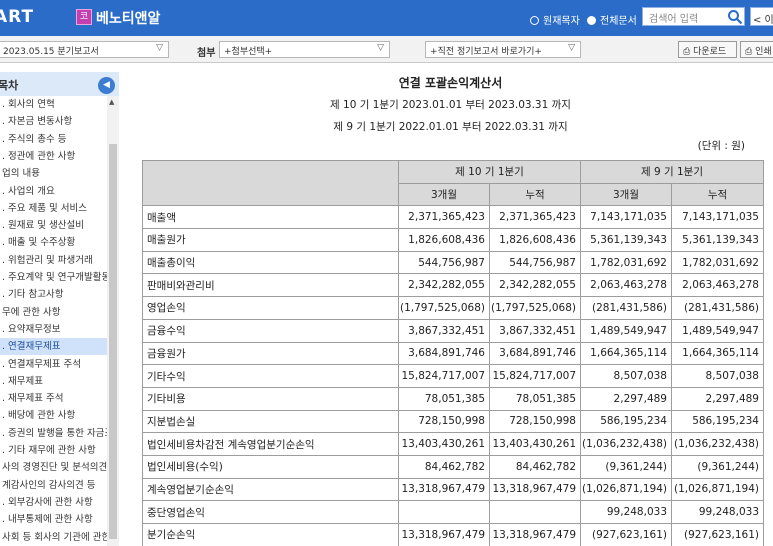  What do you see at coordinates (304, 49) in the screenshot?
I see `attach-select: +첨부선택+ ▽` at bounding box center [304, 49].